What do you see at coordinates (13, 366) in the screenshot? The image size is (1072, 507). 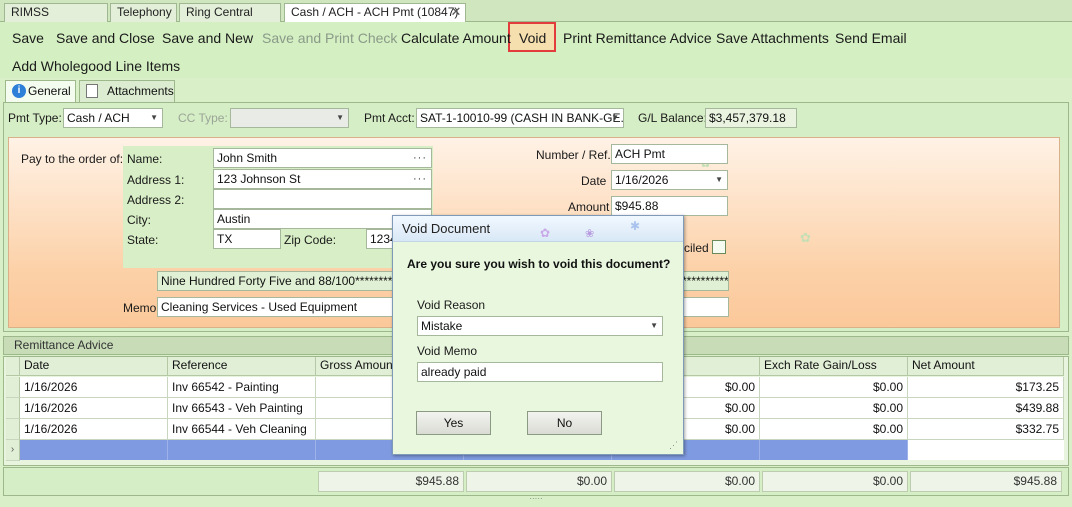 I see `grid-row-header-column` at bounding box center [13, 366].